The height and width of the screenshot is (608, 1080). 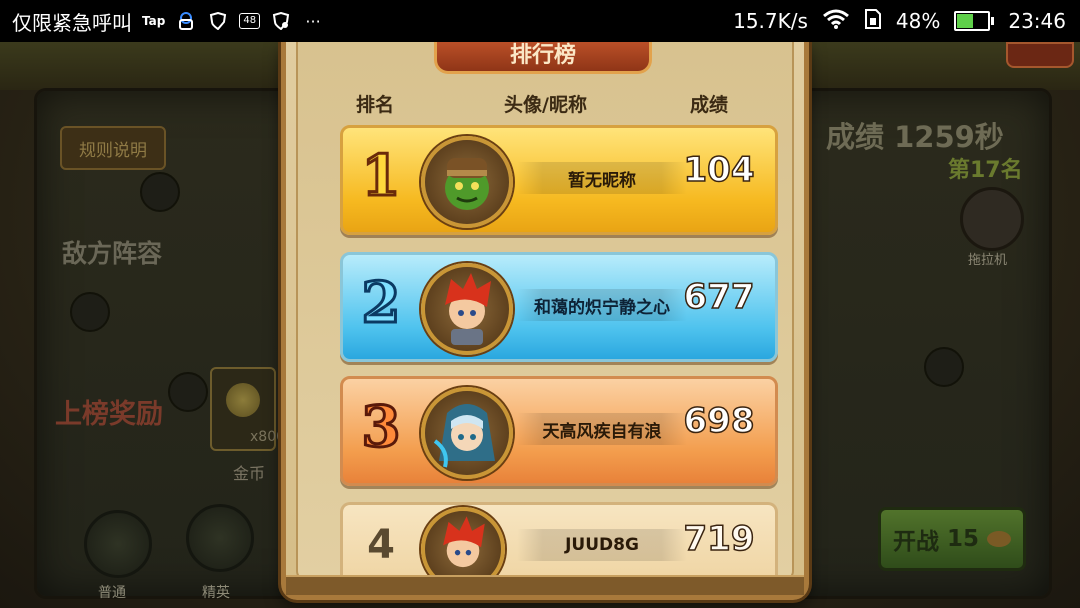 What do you see at coordinates (915, 542) in the screenshot?
I see `start-label: 开战` at bounding box center [915, 542].